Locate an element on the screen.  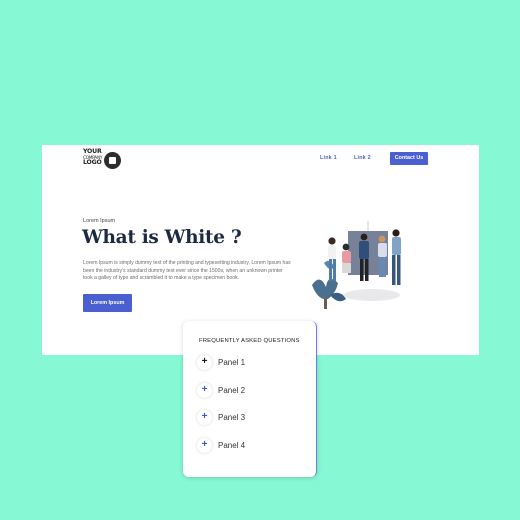
hero-eyebrow: Lorem Ipsum is located at coordinates (99, 221).